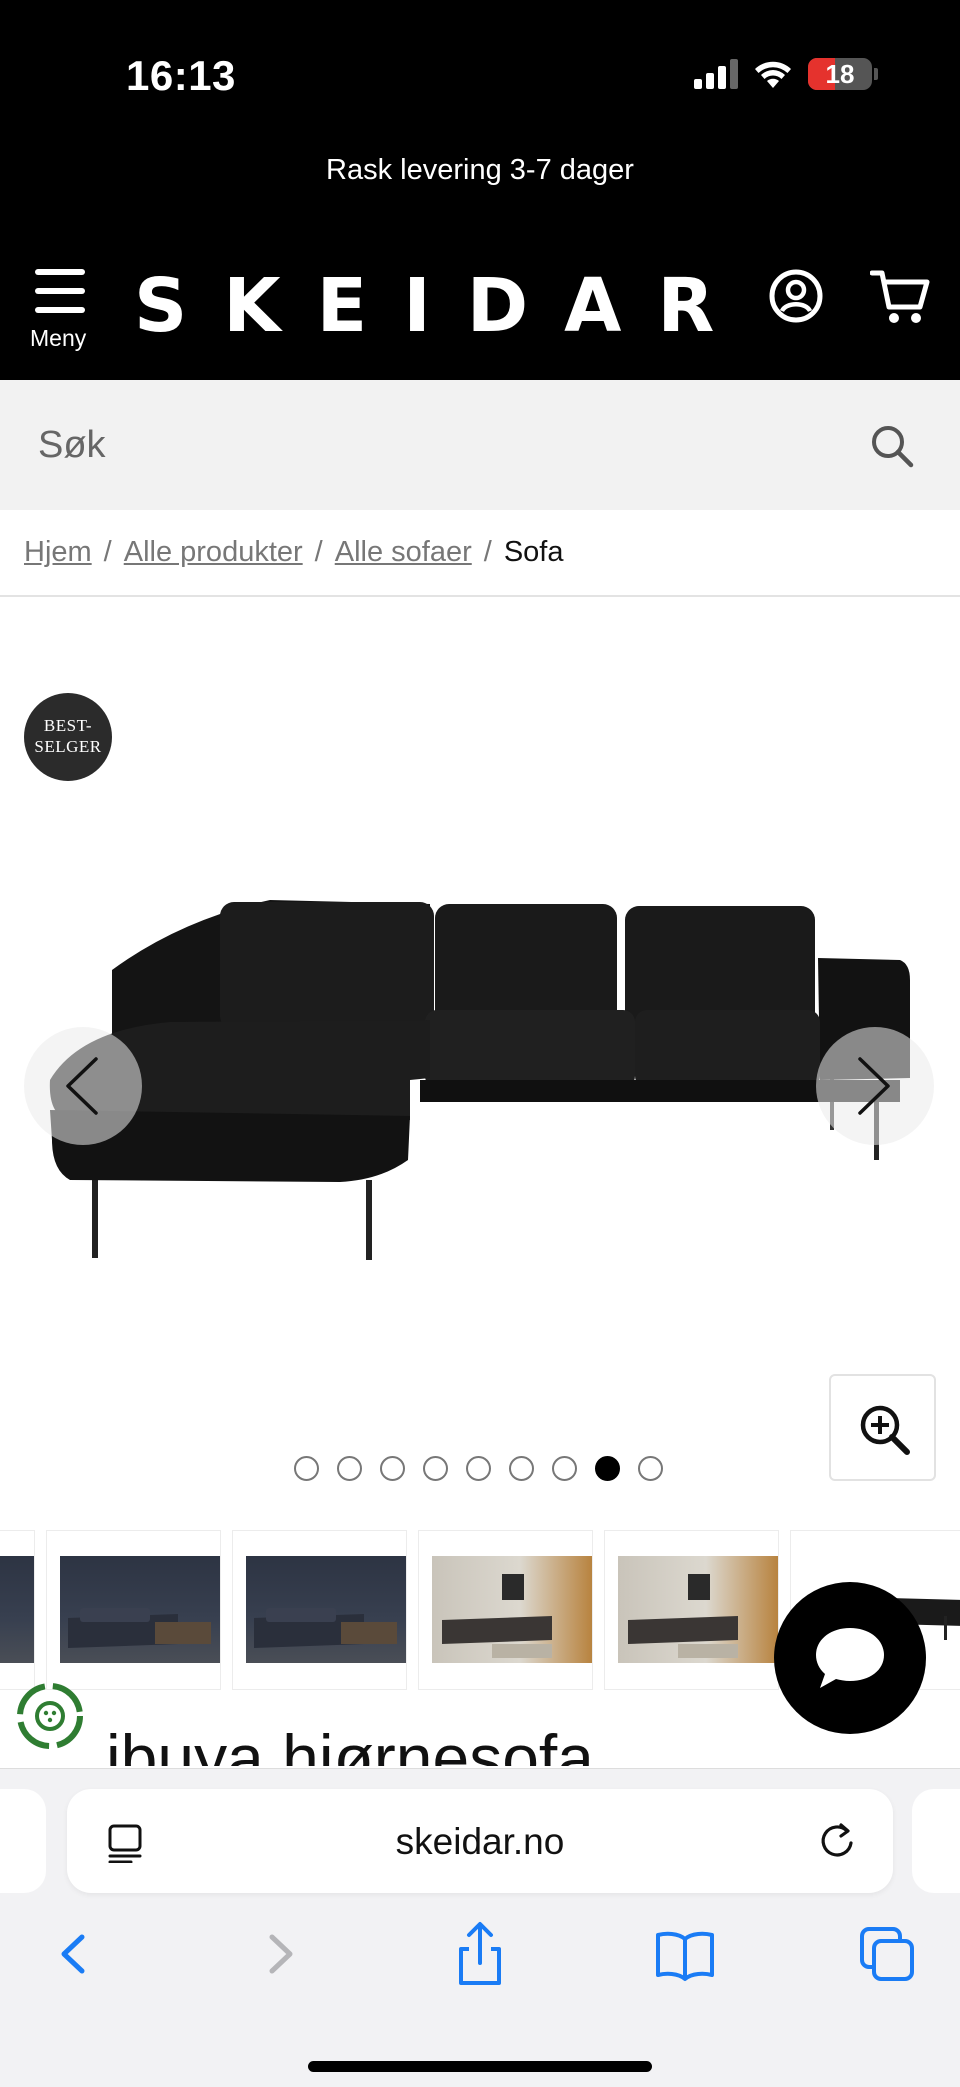  What do you see at coordinates (403, 552) in the screenshot?
I see `breadcrumb-link-all-sofas: Alle sofaer` at bounding box center [403, 552].